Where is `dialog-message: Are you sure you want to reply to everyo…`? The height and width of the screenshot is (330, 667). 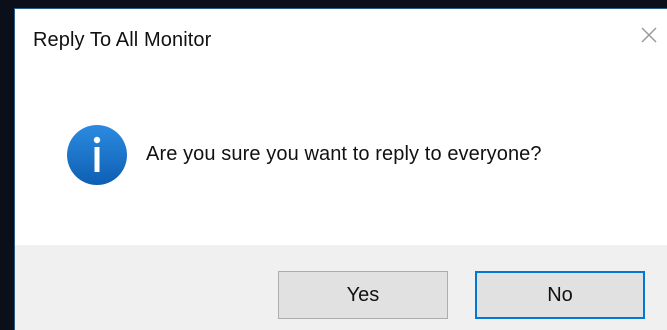 dialog-message: Are you sure you want to reply to everyo… is located at coordinates (344, 154).